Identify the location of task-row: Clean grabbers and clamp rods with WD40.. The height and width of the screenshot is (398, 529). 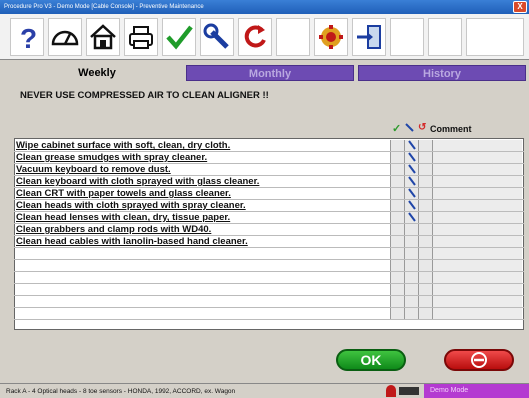
(269, 230).